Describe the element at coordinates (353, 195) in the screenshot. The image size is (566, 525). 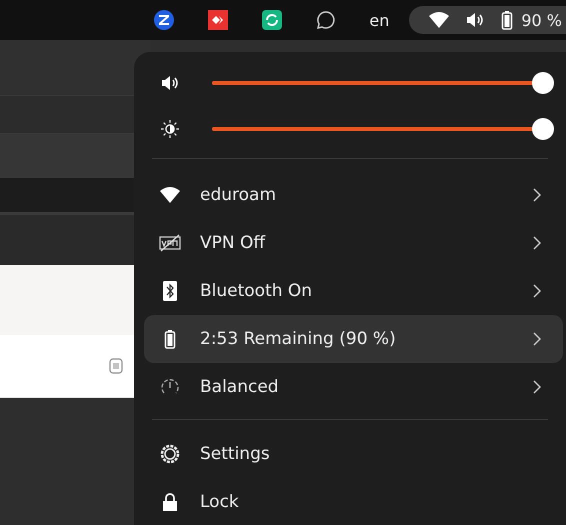
I see `menu-item: eduroam` at that location.